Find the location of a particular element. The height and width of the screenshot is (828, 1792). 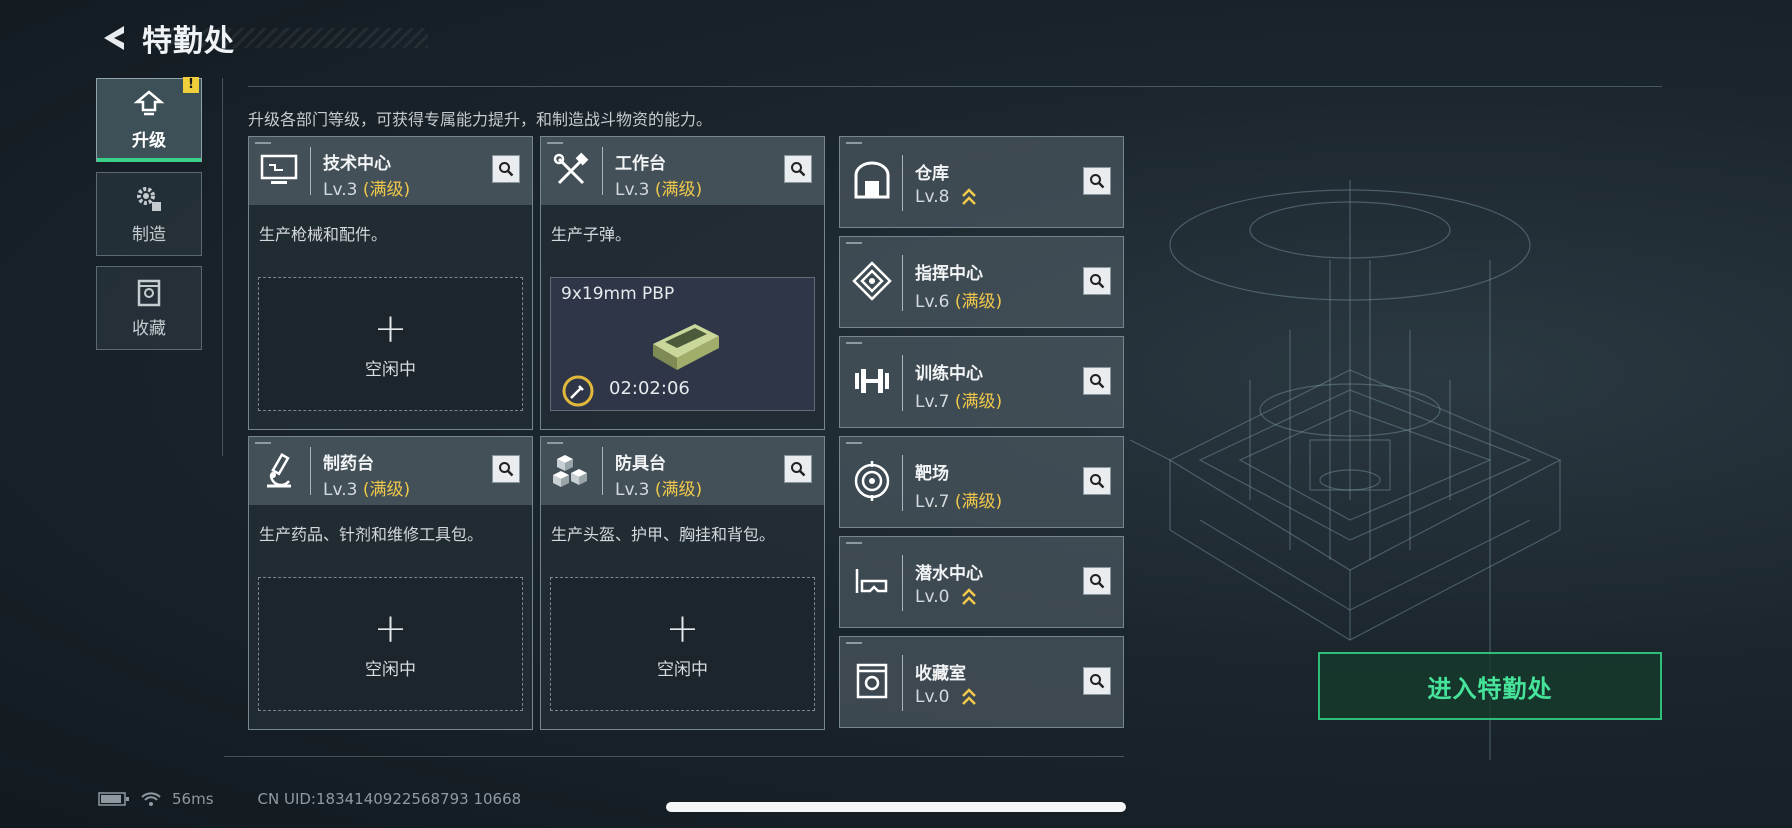

timer-icon is located at coordinates (578, 391).